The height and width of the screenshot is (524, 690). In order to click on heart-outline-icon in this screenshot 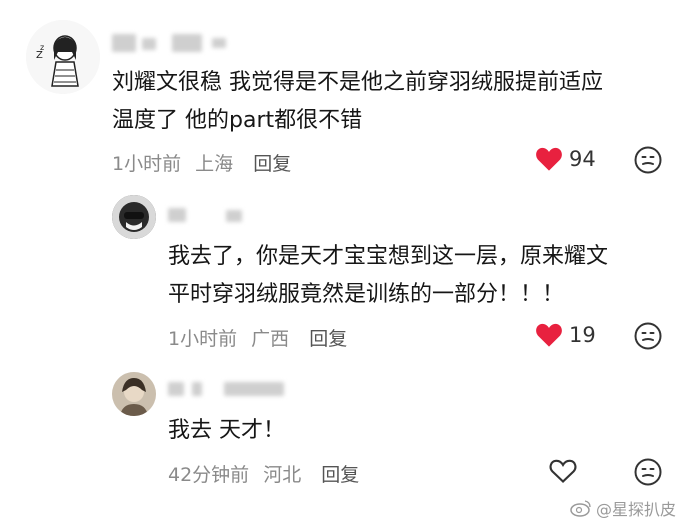, I will do `click(563, 471)`.